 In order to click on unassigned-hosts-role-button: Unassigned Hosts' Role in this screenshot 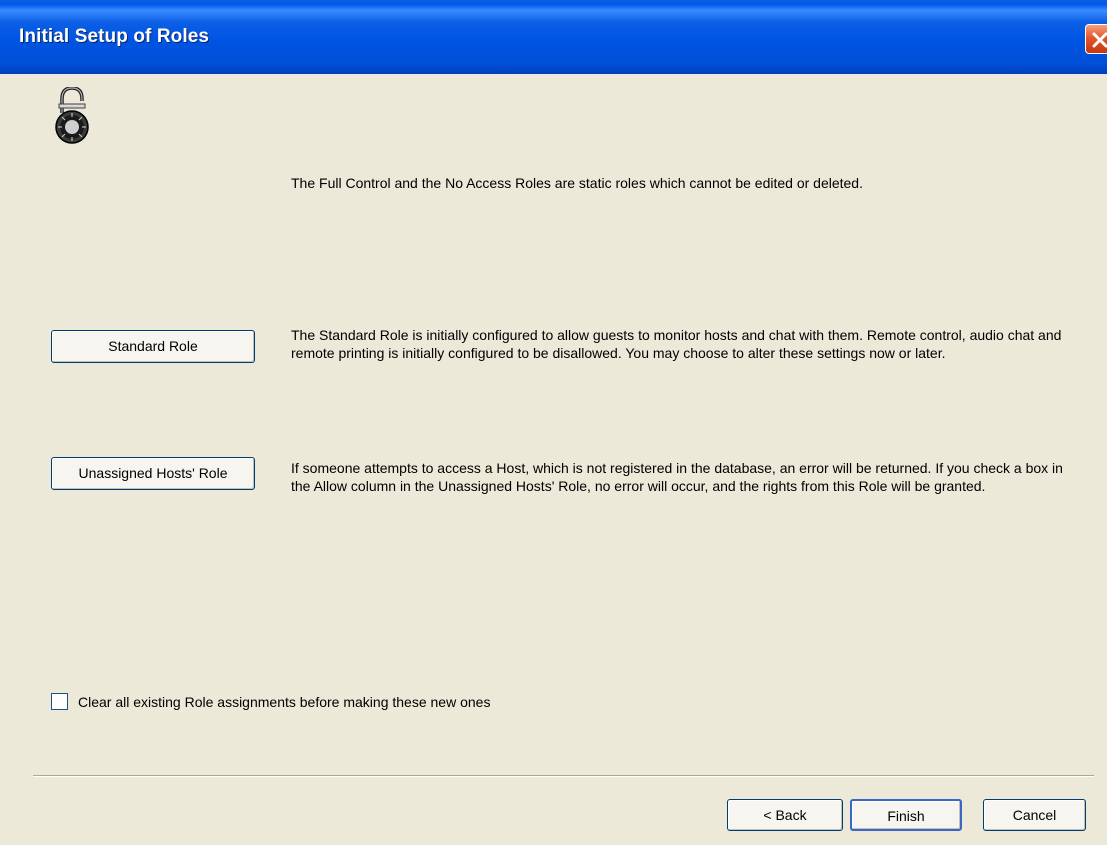, I will do `click(153, 473)`.